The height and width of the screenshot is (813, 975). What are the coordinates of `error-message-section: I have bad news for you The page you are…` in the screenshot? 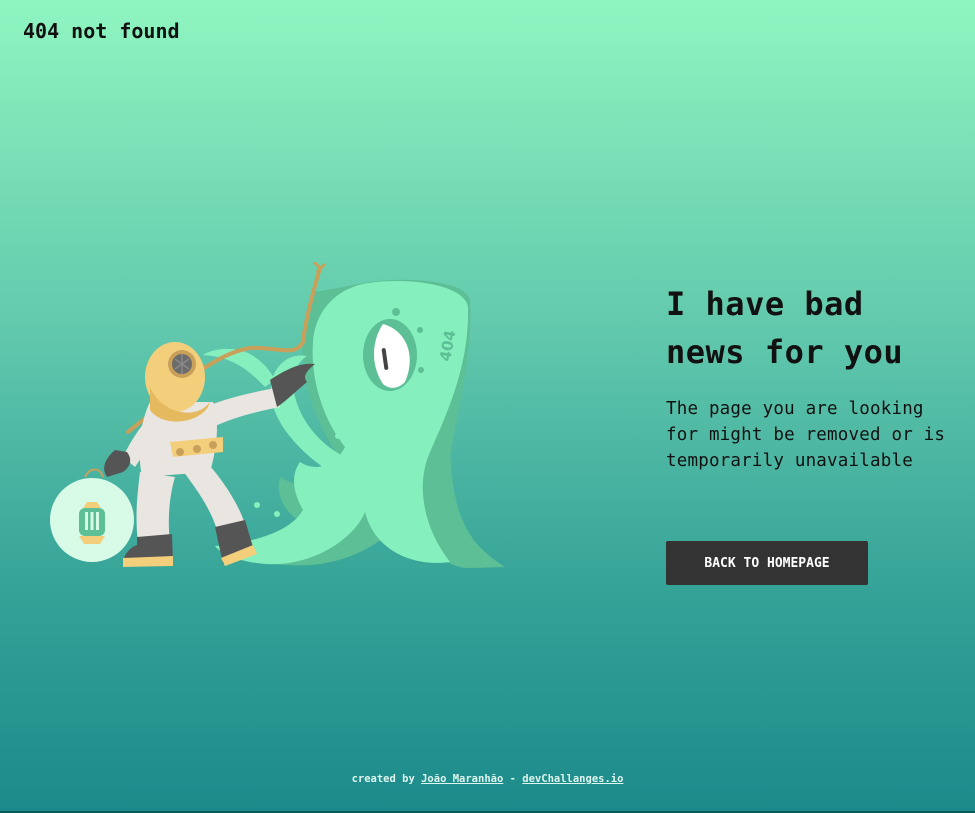 It's located at (811, 377).